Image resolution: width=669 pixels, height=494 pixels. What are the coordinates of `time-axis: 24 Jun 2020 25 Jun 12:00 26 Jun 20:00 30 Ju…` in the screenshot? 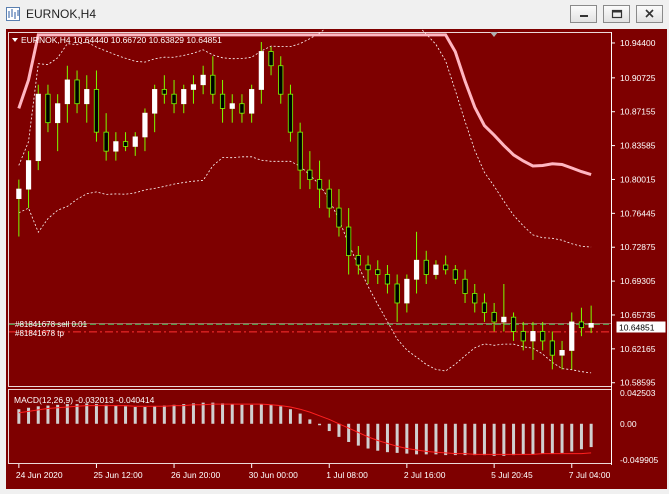 It's located at (313, 472).